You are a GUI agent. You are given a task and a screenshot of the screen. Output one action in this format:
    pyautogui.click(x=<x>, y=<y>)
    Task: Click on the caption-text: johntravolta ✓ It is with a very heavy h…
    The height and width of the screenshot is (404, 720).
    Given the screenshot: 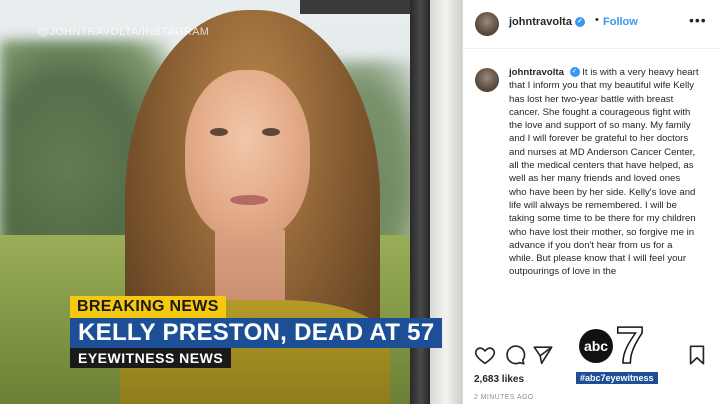 What is the action you would take?
    pyautogui.click(x=604, y=172)
    